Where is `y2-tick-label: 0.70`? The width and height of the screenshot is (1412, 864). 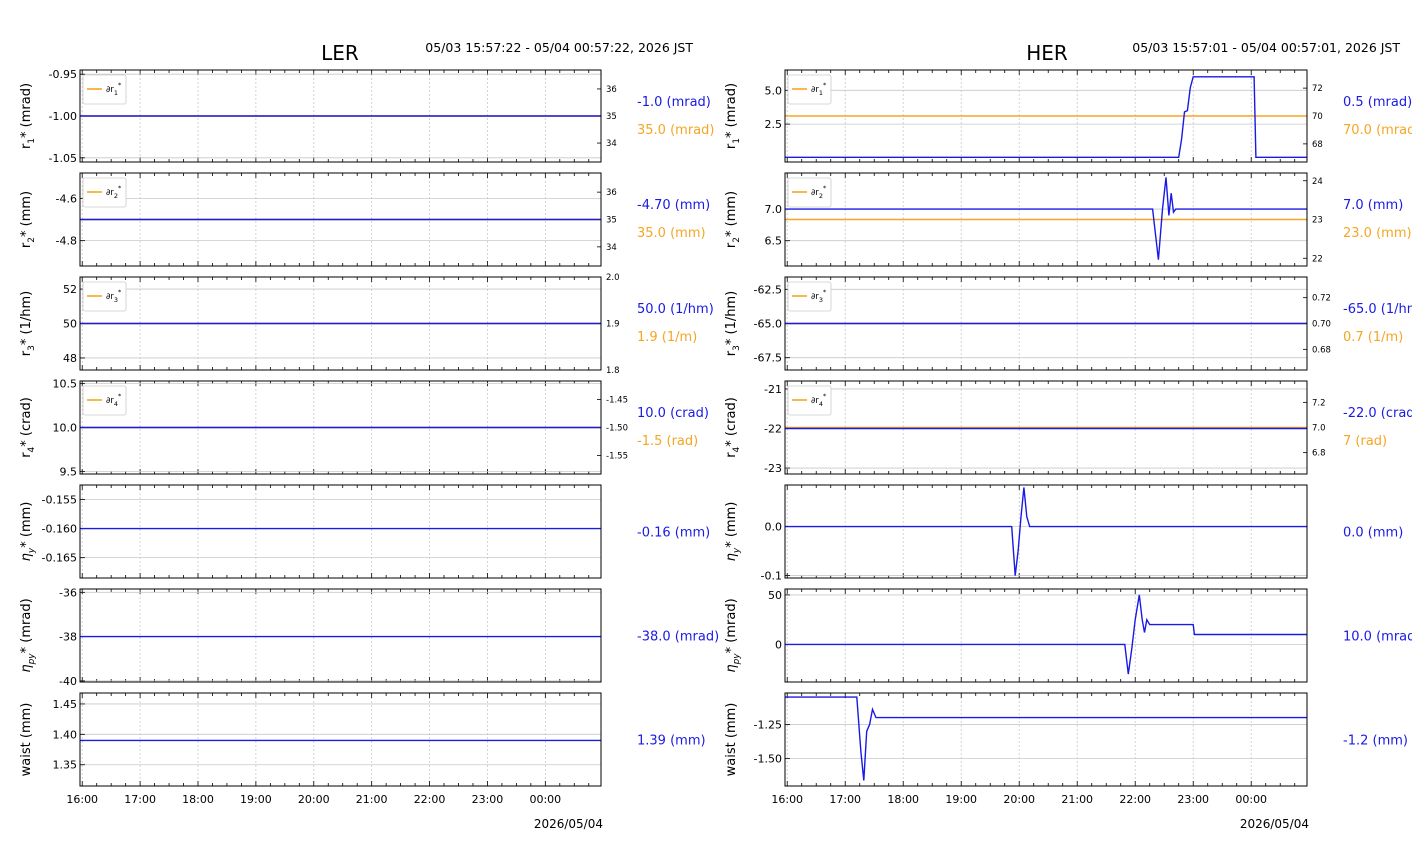 y2-tick-label: 0.70 is located at coordinates (1321, 325).